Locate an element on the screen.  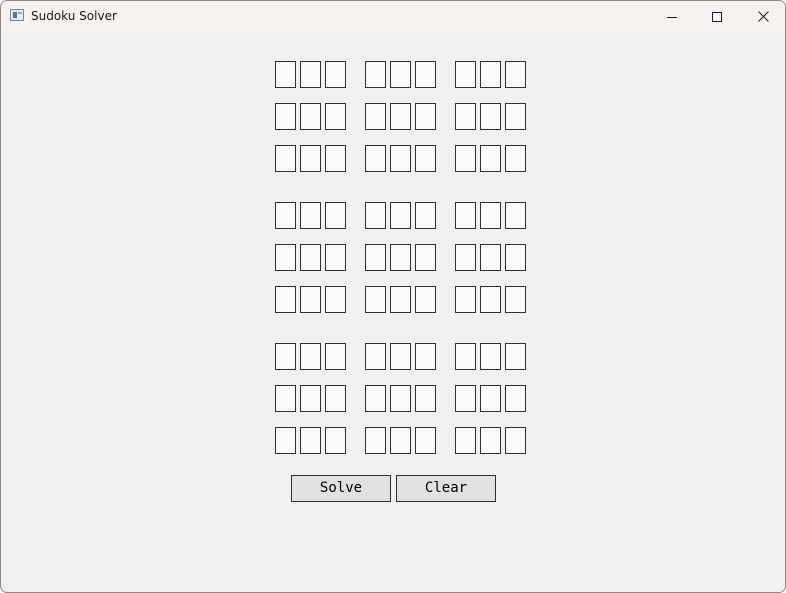
sudoku-cell-r2-c6 is located at coordinates (425, 116).